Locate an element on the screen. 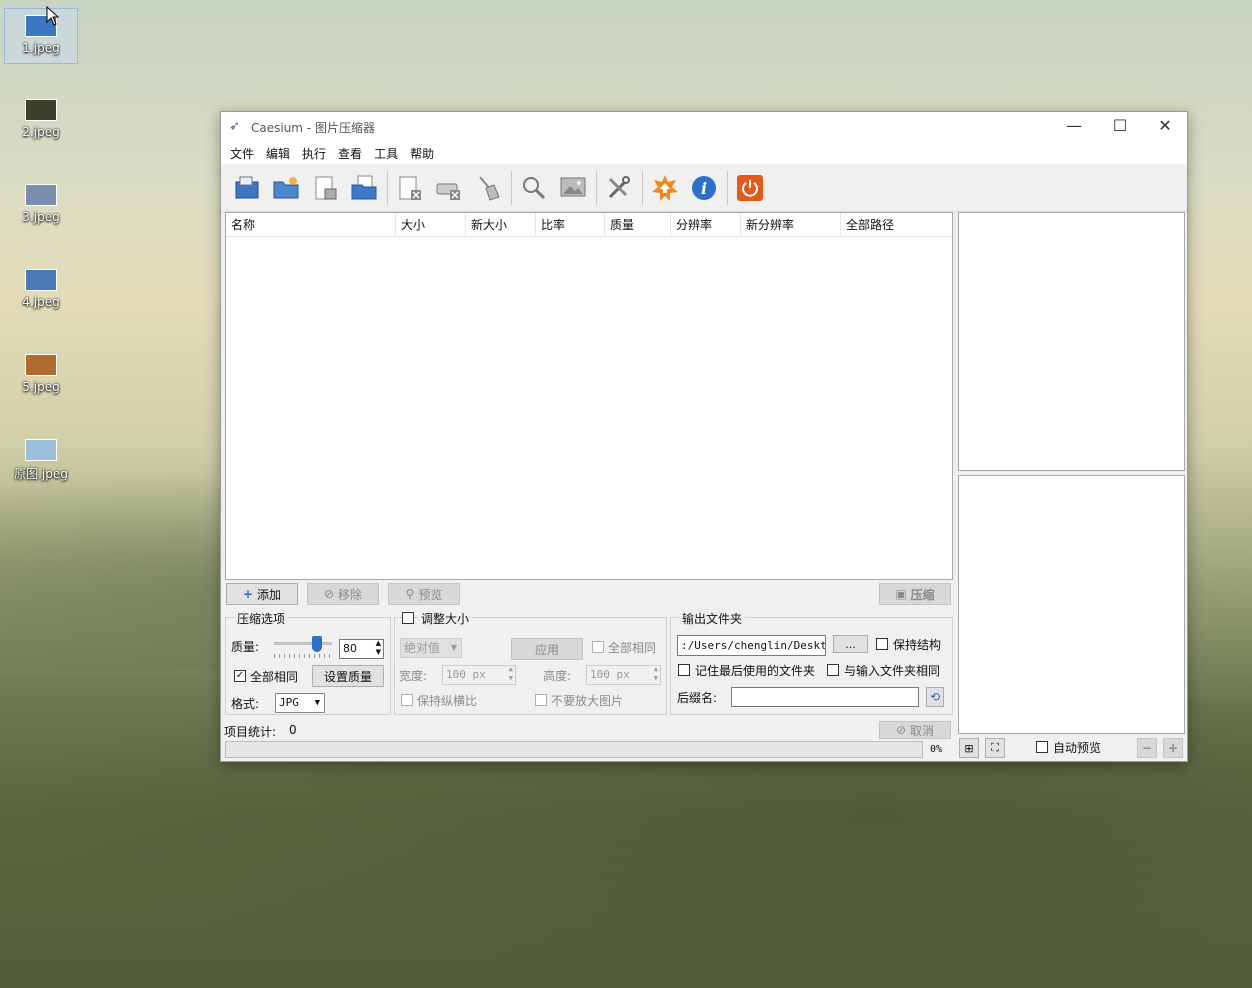  resize-same-checkbox is located at coordinates (598, 647).